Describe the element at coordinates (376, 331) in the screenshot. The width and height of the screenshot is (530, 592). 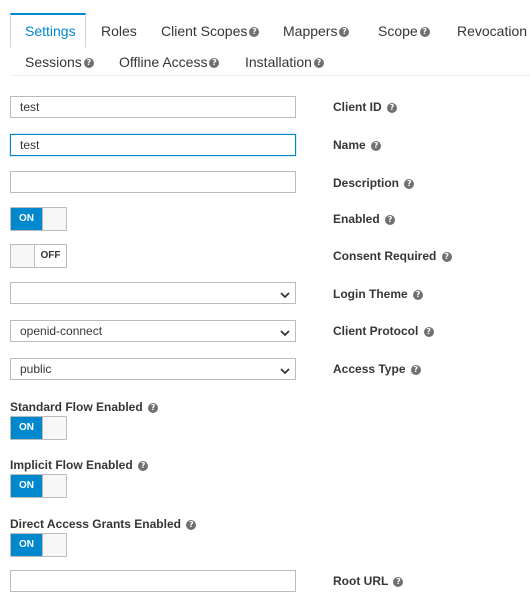
I see `client-protocol-label-text: Client Protocol` at that location.